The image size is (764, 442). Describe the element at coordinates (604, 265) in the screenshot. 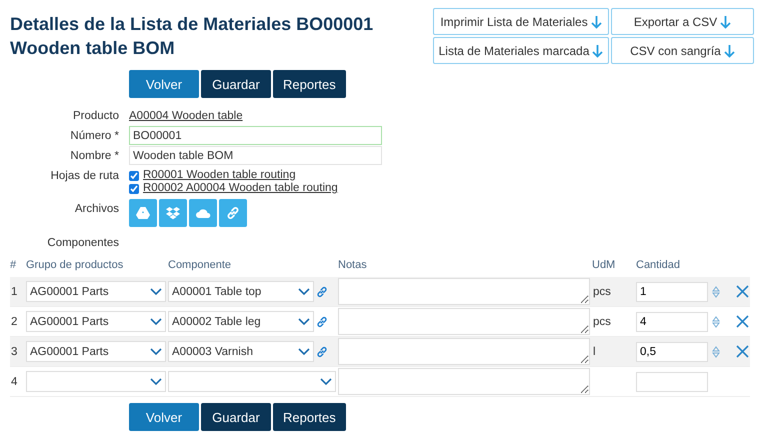

I see `column-header: UdM` at that location.